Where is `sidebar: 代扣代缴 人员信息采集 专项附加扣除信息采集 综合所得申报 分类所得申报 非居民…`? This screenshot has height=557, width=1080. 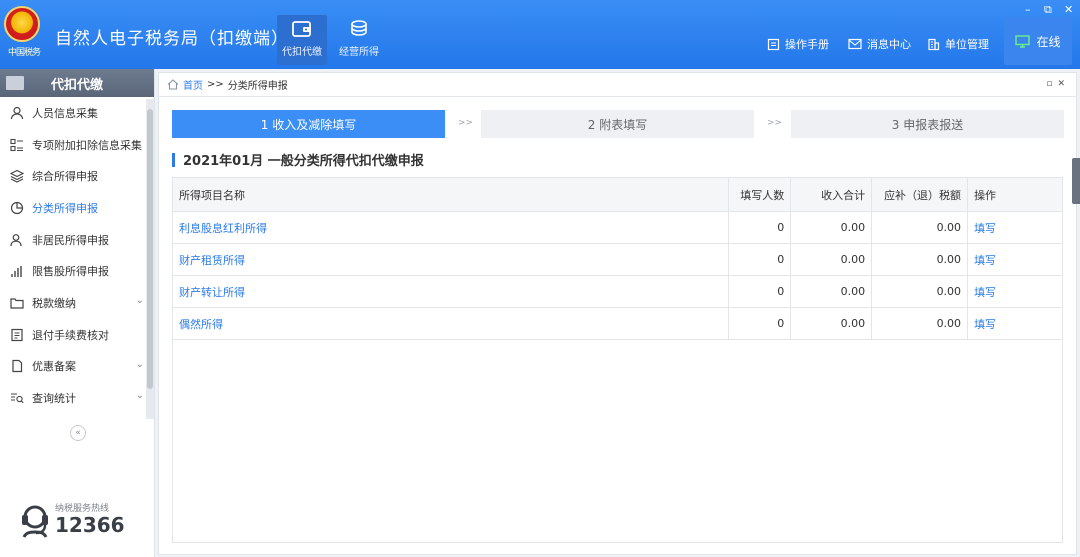 sidebar: 代扣代缴 人员信息采集 专项附加扣除信息采集 综合所得申报 分类所得申报 非居民… is located at coordinates (77, 313).